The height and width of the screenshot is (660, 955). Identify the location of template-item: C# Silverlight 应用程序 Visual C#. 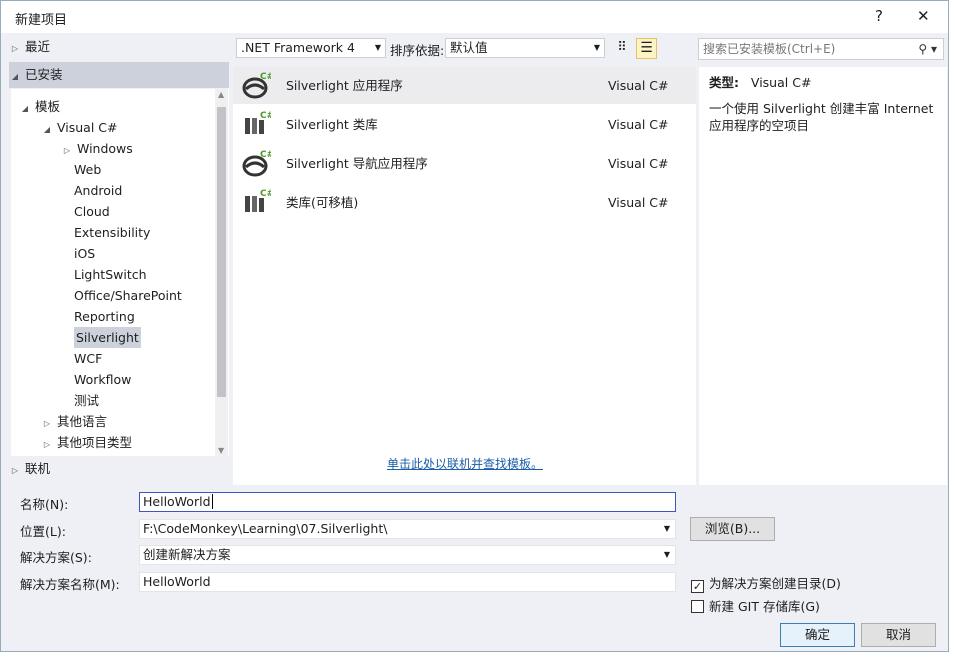
(464, 85).